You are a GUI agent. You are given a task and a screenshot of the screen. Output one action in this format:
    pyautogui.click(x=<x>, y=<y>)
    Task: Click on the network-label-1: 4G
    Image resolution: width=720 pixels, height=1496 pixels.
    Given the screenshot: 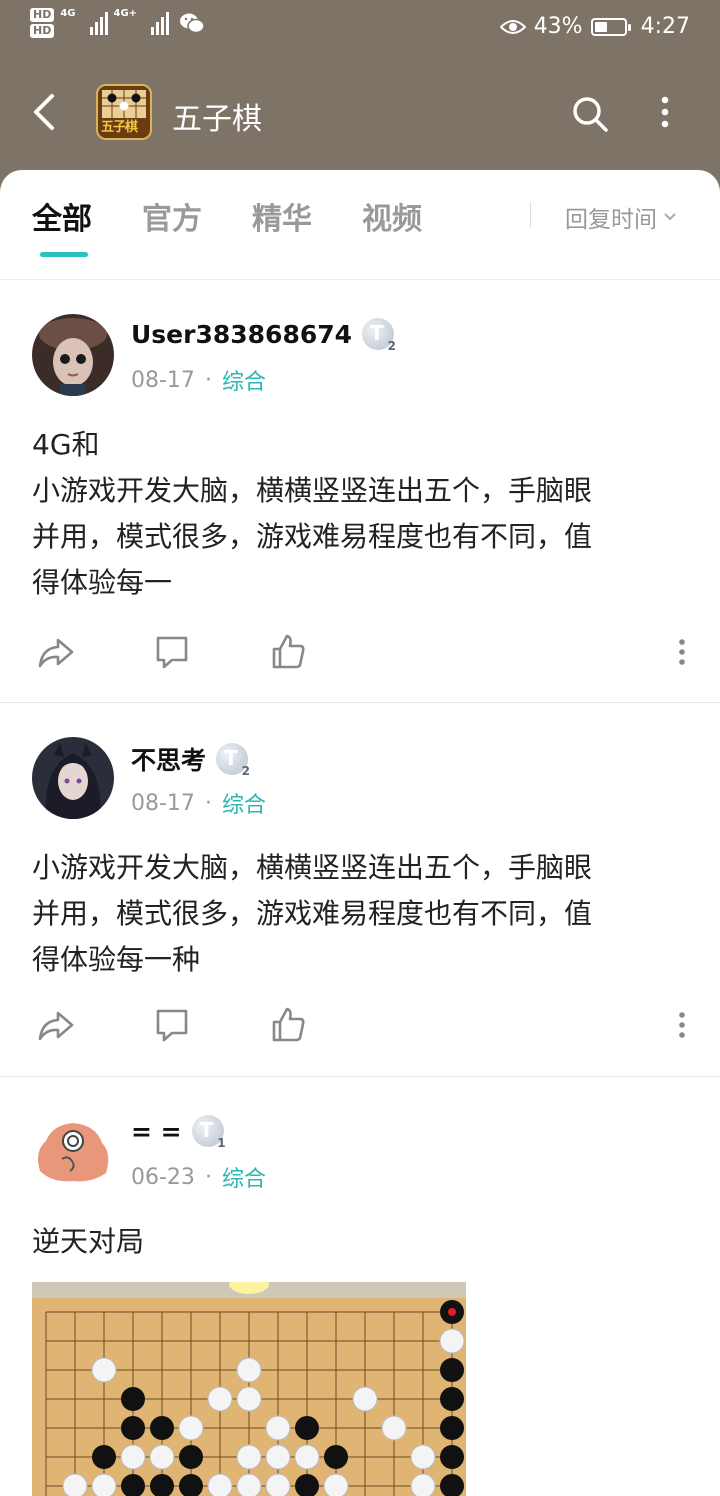 What is the action you would take?
    pyautogui.click(x=68, y=13)
    